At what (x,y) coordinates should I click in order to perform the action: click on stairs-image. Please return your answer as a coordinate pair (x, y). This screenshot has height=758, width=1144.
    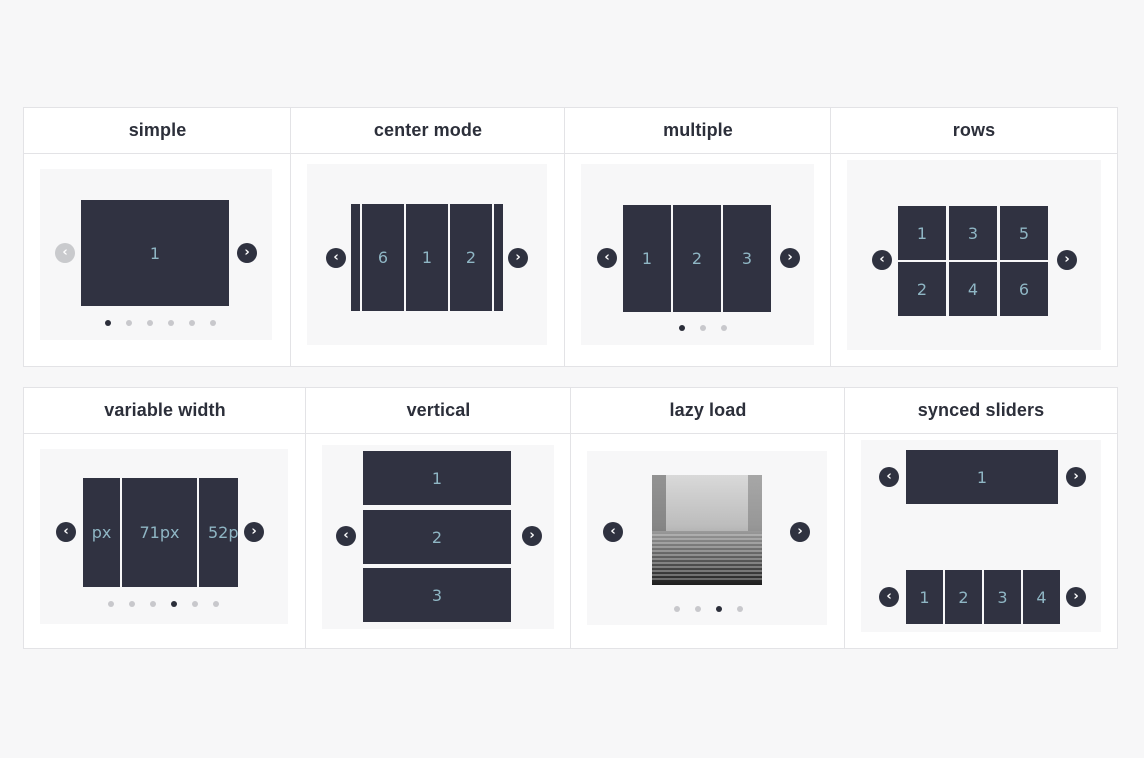
    Looking at the image, I should click on (707, 530).